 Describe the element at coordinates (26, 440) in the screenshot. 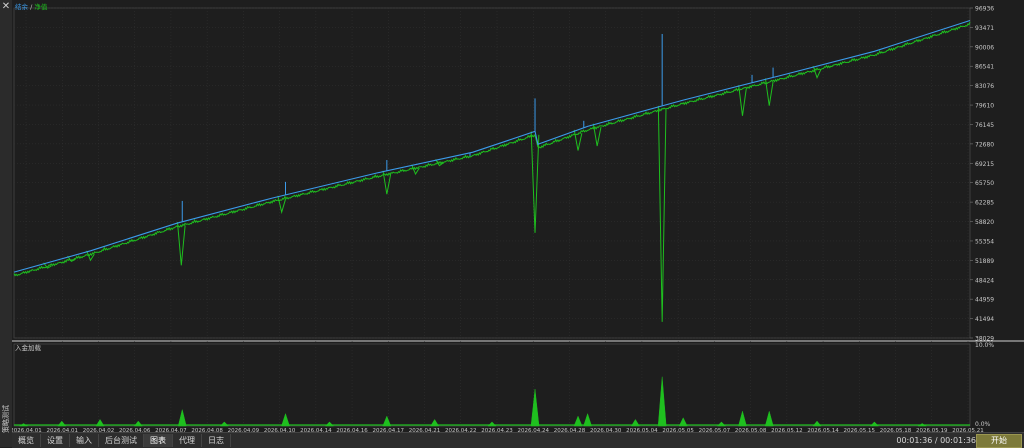

I see `tab-0: 概览` at that location.